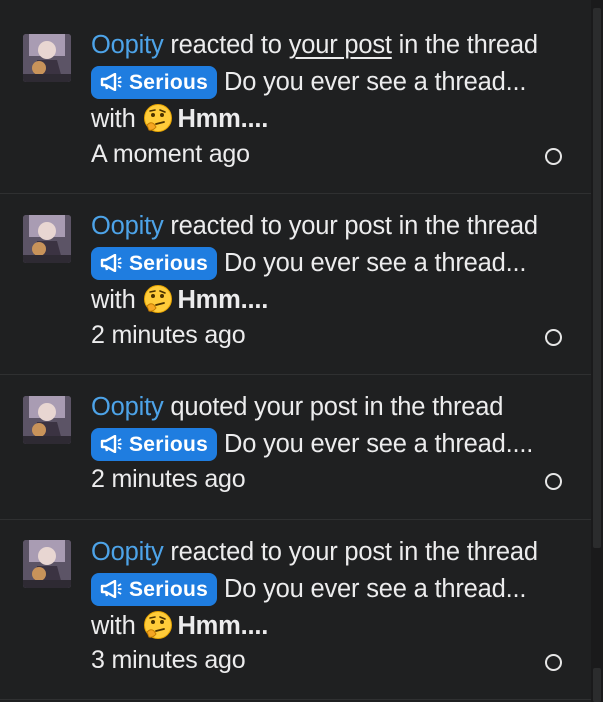 The image size is (603, 702). Describe the element at coordinates (168, 660) in the screenshot. I see `timestamp: 3 minutes ago` at that location.